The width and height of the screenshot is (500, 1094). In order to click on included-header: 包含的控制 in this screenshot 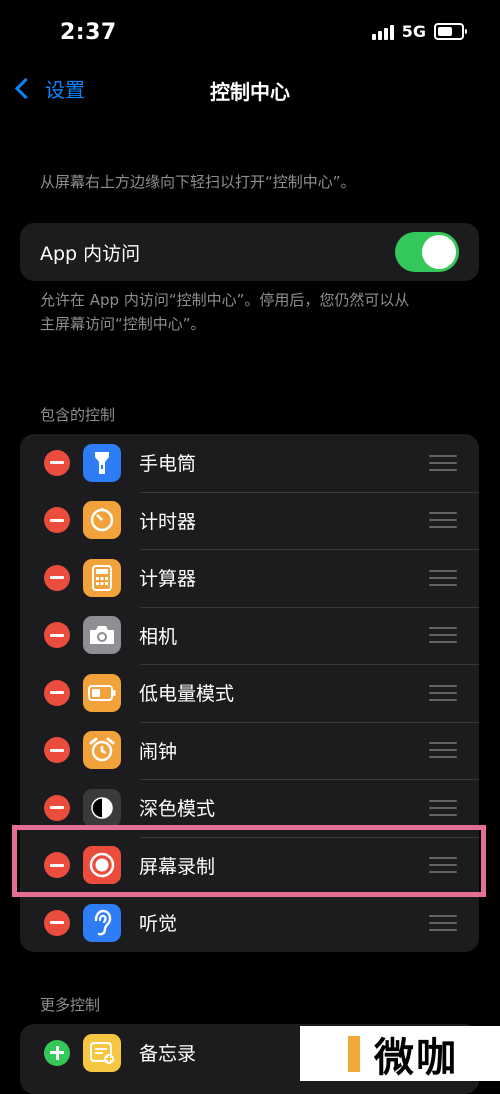, I will do `click(78, 415)`.